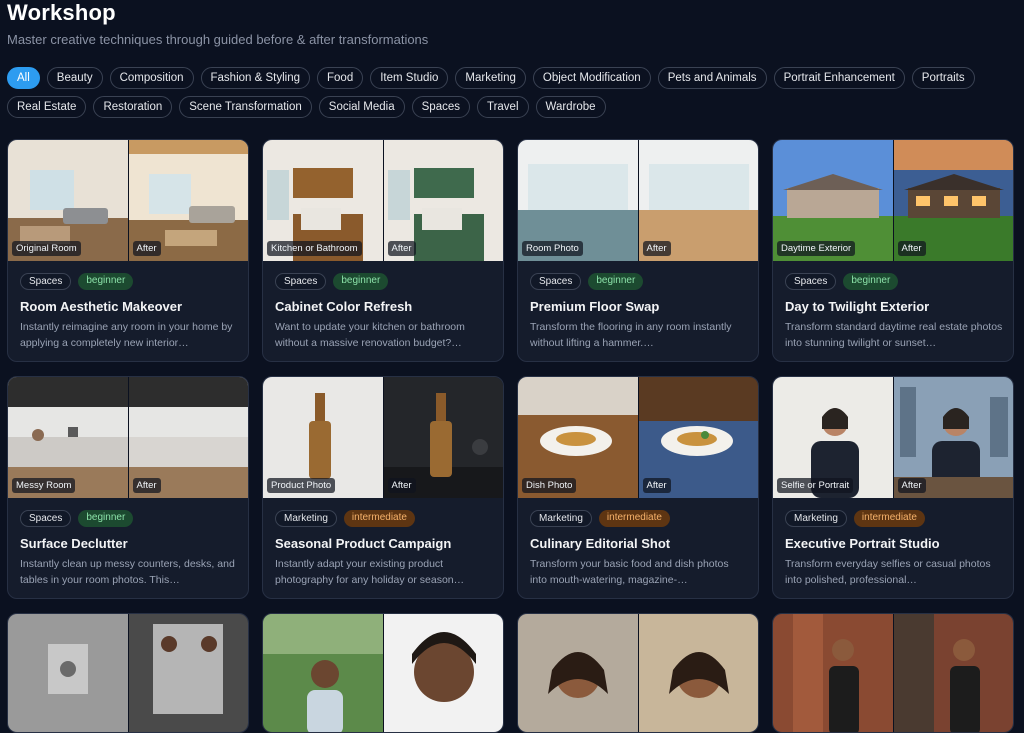 Image resolution: width=1024 pixels, height=733 pixels. I want to click on filter-chip-beauty: Beauty, so click(74, 78).